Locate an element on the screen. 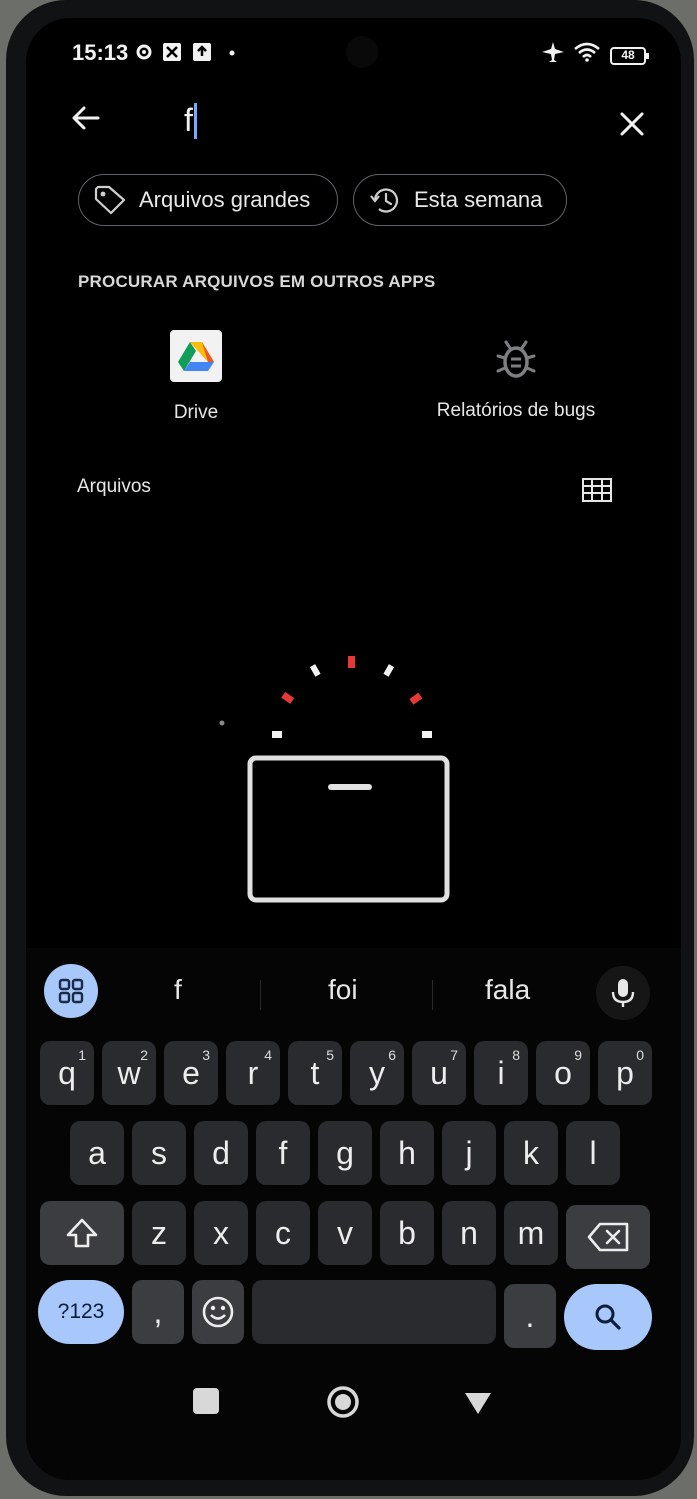  key-number-hint: 5 is located at coordinates (330, 1055).